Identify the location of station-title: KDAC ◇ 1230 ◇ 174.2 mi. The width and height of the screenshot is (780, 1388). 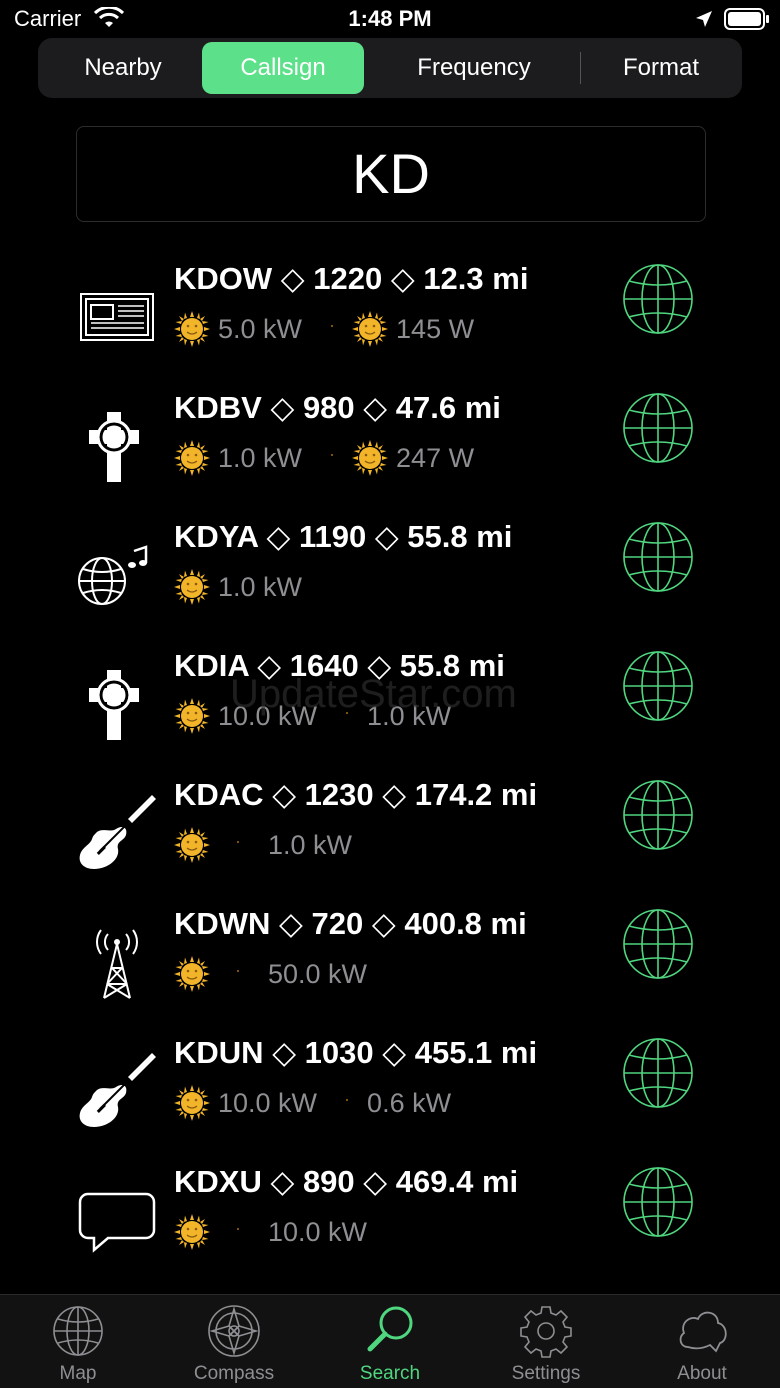
(355, 795).